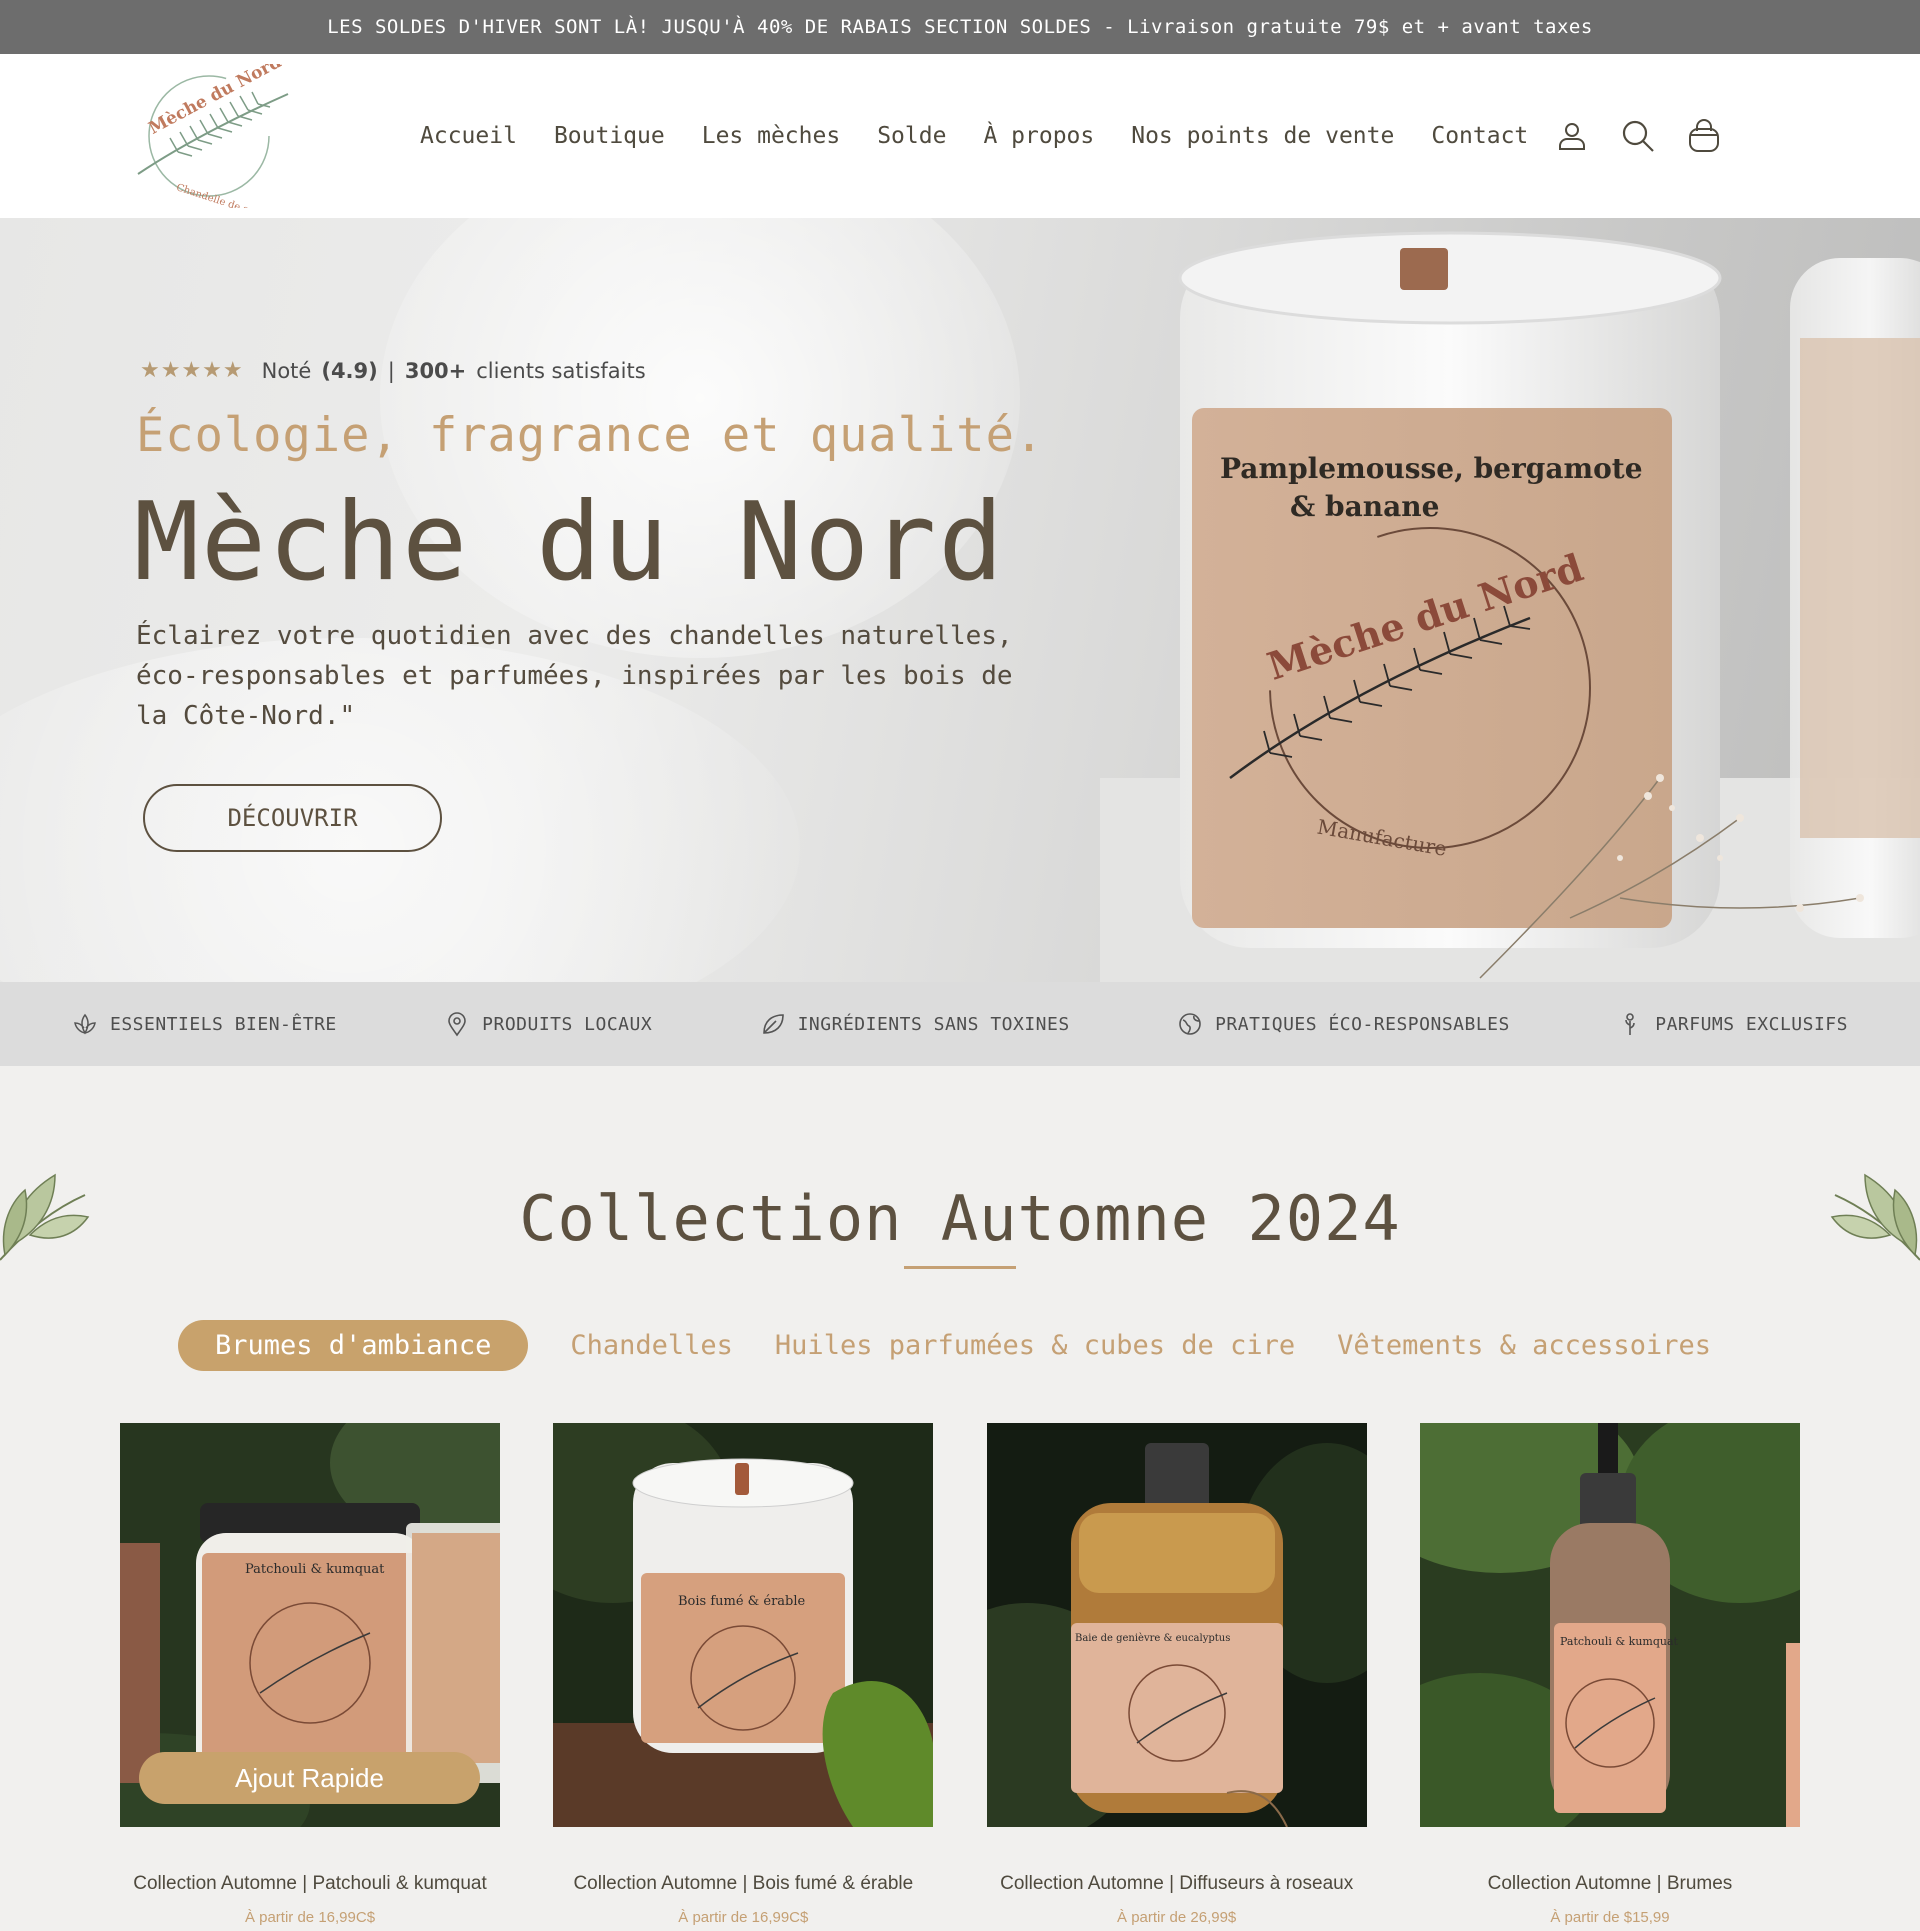  What do you see at coordinates (773, 1024) in the screenshot?
I see `leaf-icon` at bounding box center [773, 1024].